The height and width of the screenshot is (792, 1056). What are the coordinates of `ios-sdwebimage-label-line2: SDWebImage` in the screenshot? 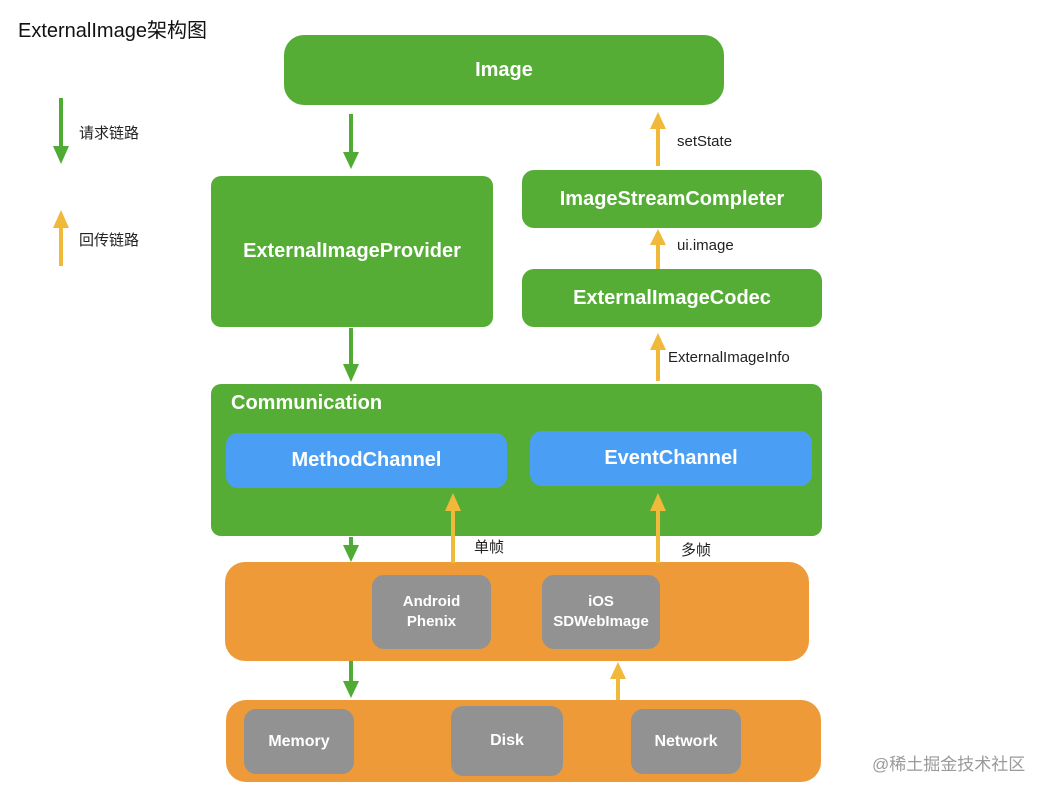 It's located at (601, 621).